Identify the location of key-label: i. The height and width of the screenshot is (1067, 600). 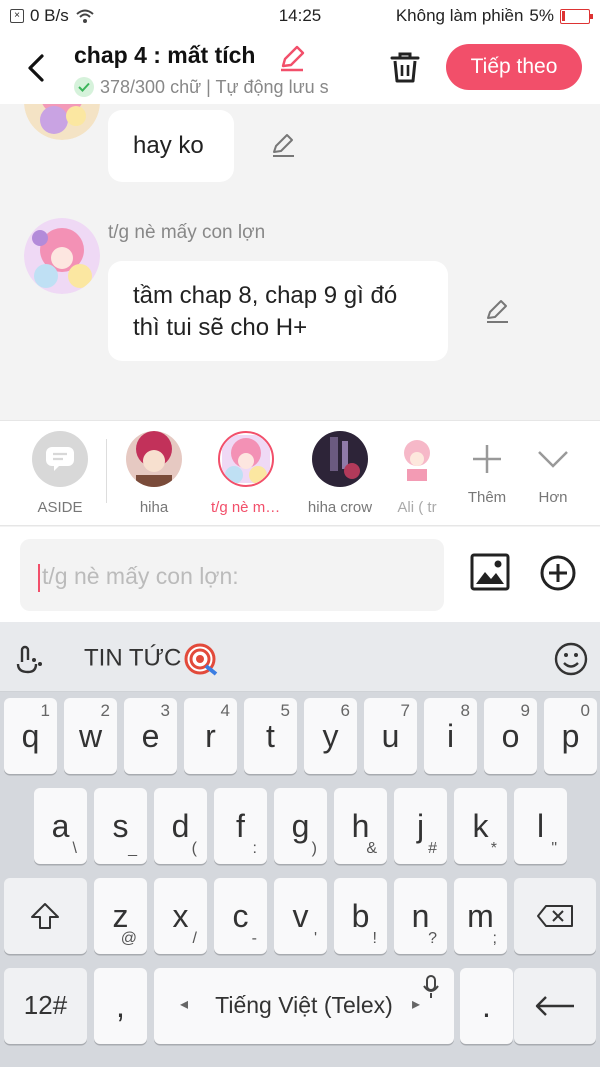
(450, 736).